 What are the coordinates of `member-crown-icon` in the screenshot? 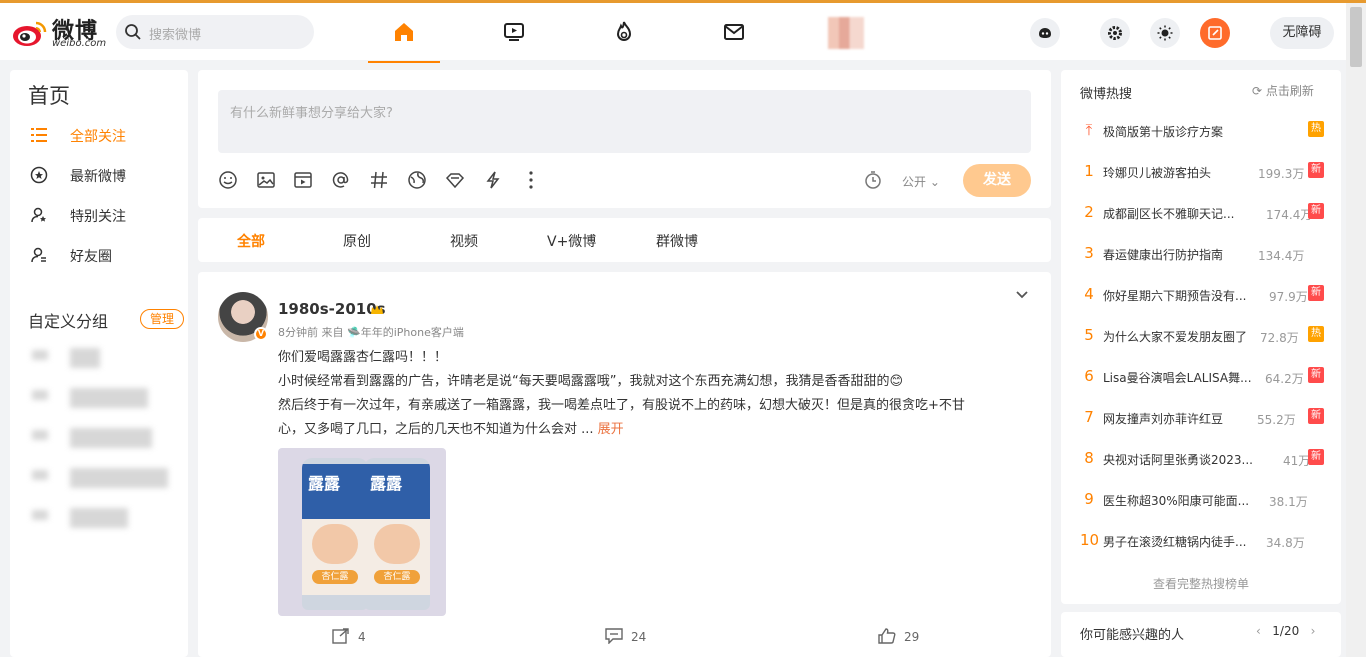 It's located at (377, 309).